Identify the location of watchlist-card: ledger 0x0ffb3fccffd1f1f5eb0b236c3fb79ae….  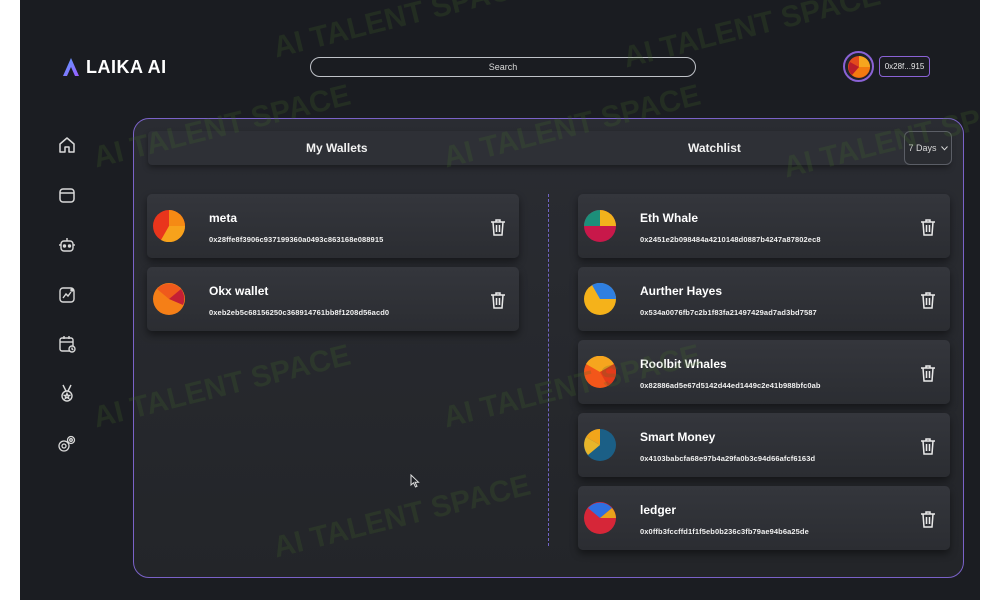
(764, 518).